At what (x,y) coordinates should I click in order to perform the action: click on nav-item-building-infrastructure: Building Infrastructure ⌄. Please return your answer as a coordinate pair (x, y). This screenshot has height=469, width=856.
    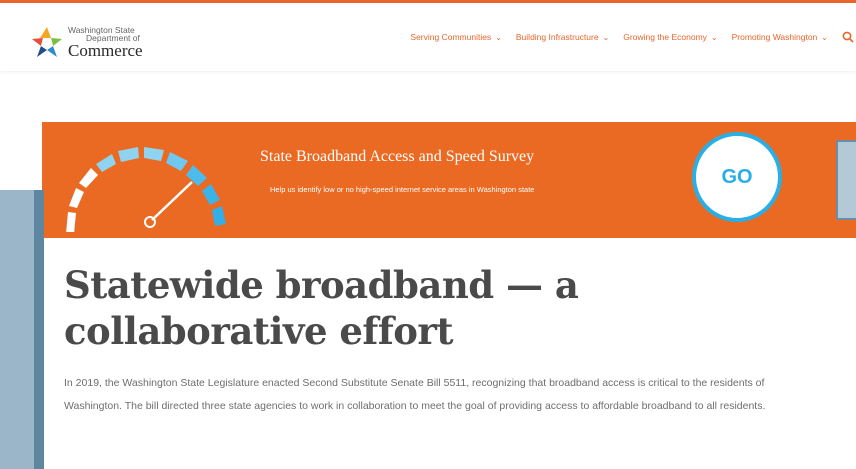
    Looking at the image, I should click on (562, 37).